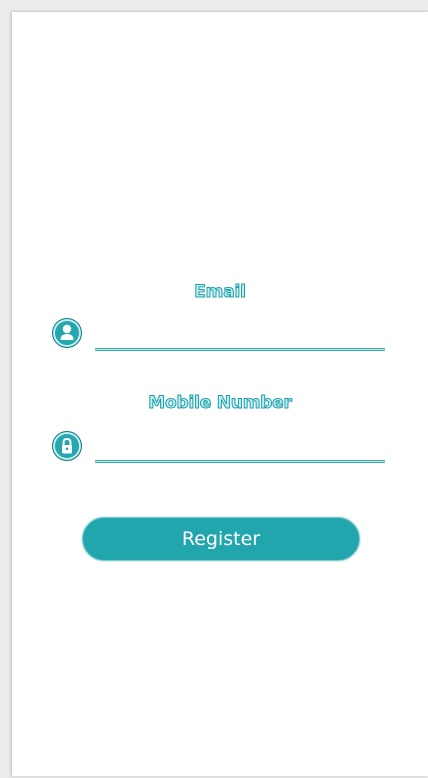 The image size is (428, 778). I want to click on email-input, so click(240, 338).